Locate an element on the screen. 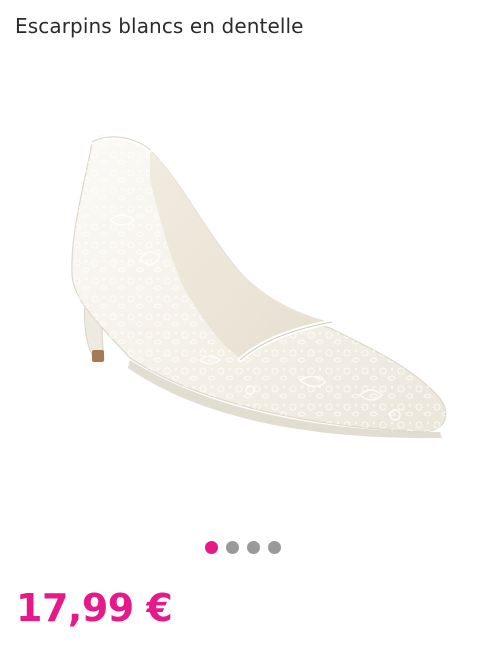 The width and height of the screenshot is (490, 650). product-price: 17,99 € is located at coordinates (94, 608).